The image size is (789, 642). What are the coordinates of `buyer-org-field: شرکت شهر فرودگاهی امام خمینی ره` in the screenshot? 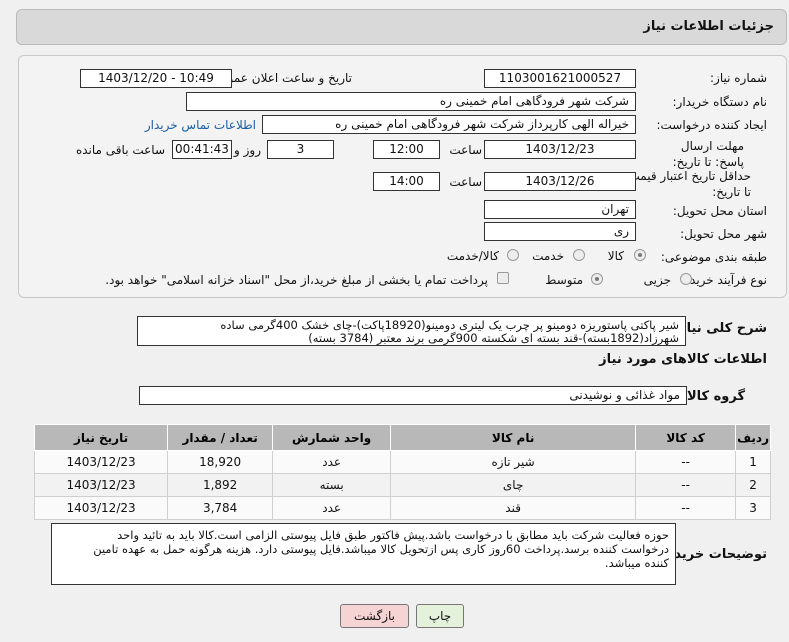 It's located at (411, 101).